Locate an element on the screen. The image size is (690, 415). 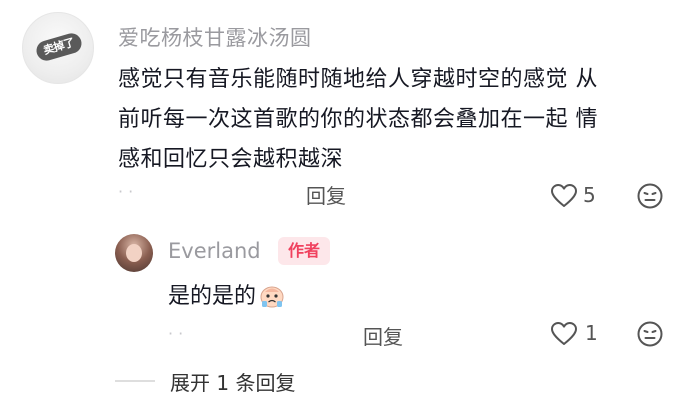
expand-divider is located at coordinates (135, 381).